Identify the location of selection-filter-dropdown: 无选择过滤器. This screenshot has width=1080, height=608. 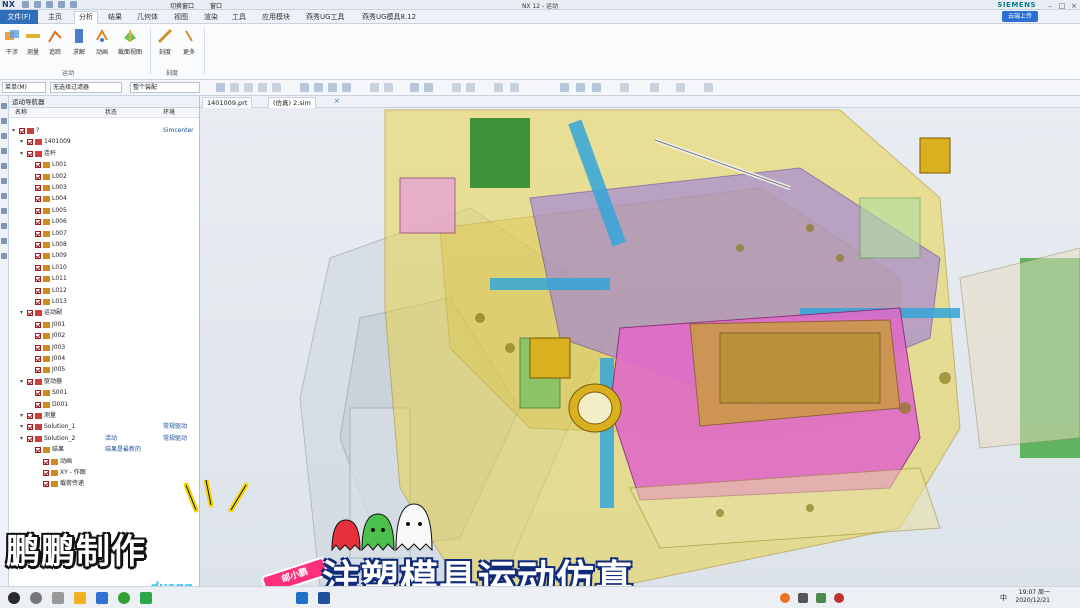
(86, 87).